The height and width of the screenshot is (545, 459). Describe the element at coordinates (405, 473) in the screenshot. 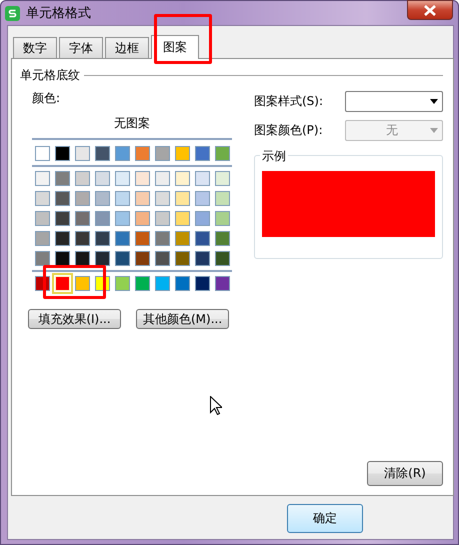

I see `clear-button: 清除(R)` at that location.